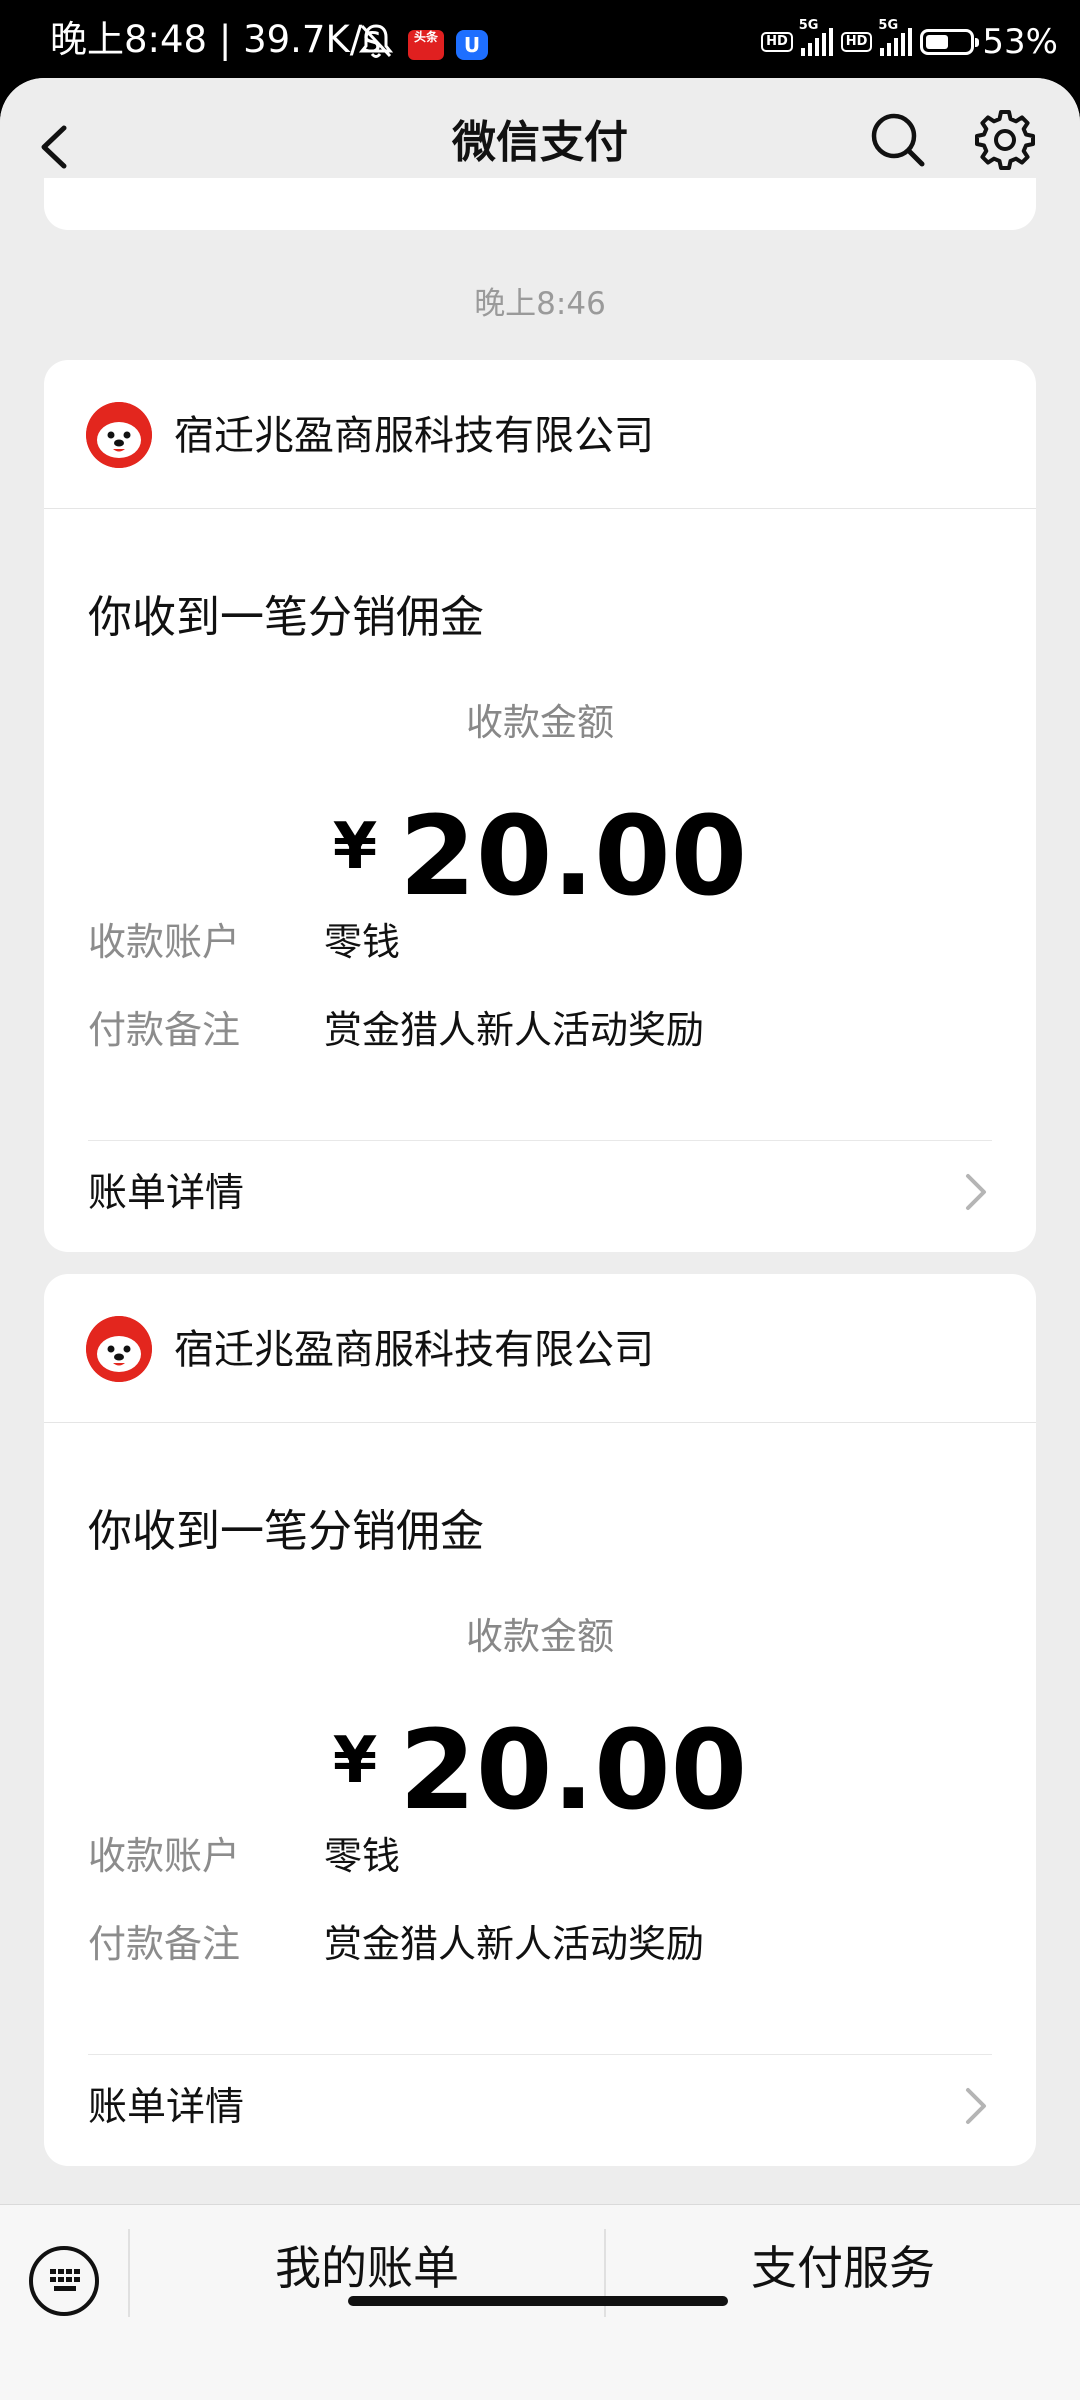 The image size is (1080, 2400). Describe the element at coordinates (376, 41) in the screenshot. I see `bell-muted-icon` at that location.